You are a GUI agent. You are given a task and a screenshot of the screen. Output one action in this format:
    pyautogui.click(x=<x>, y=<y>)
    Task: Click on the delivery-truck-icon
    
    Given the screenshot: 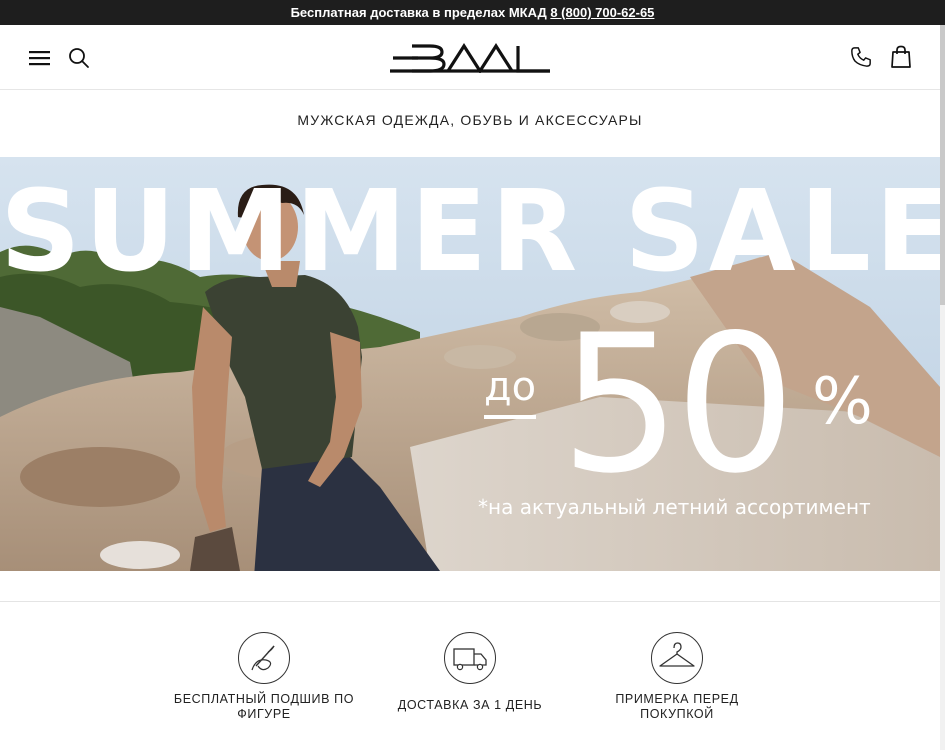 What is the action you would take?
    pyautogui.click(x=470, y=658)
    